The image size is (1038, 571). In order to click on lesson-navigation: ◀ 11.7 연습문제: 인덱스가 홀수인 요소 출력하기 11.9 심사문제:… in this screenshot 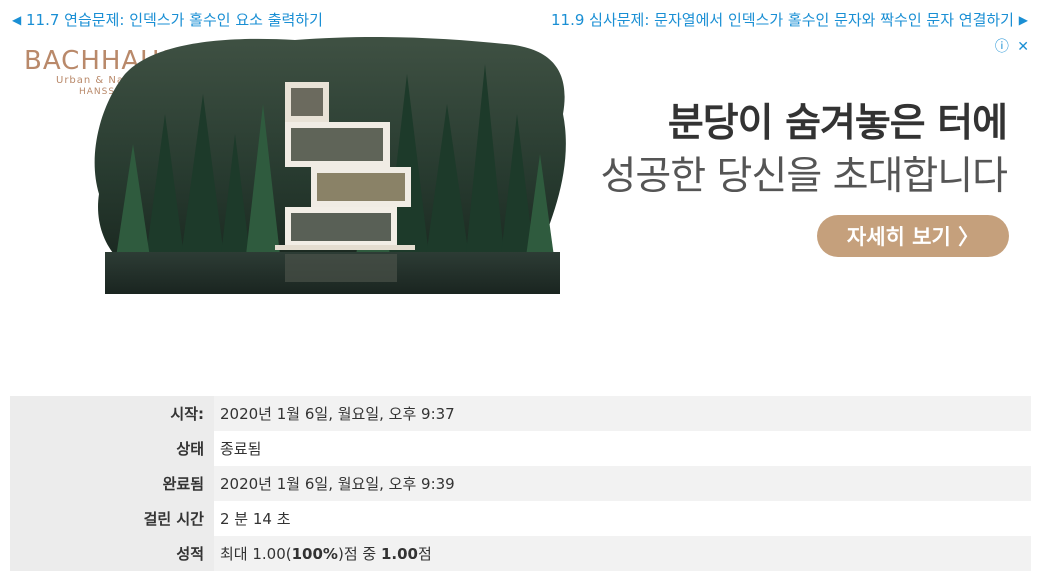, I will do `click(519, 18)`.